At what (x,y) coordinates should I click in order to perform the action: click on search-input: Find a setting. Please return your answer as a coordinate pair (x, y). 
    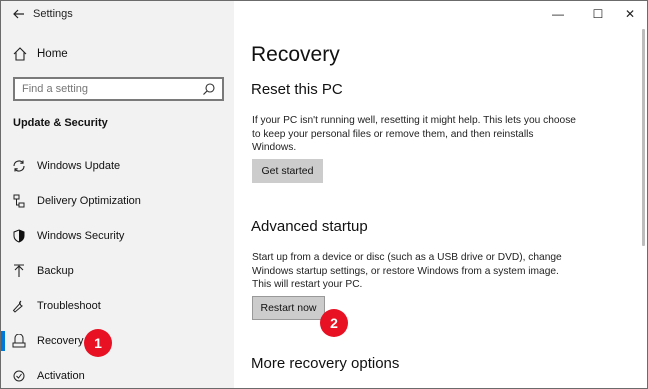
    Looking at the image, I should click on (118, 89).